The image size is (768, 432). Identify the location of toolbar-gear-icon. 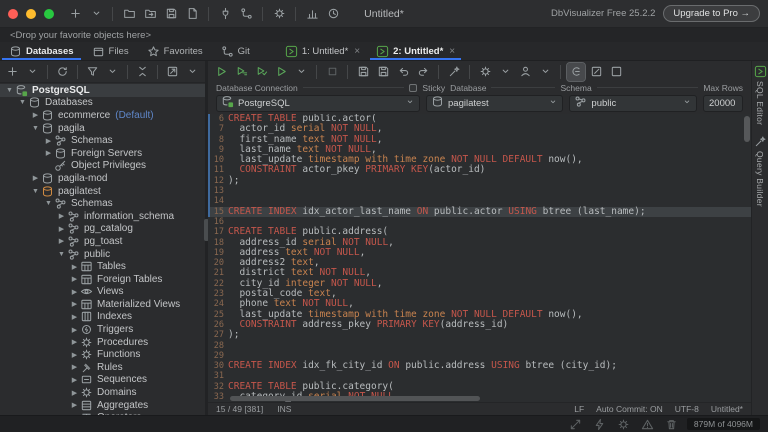
(279, 14).